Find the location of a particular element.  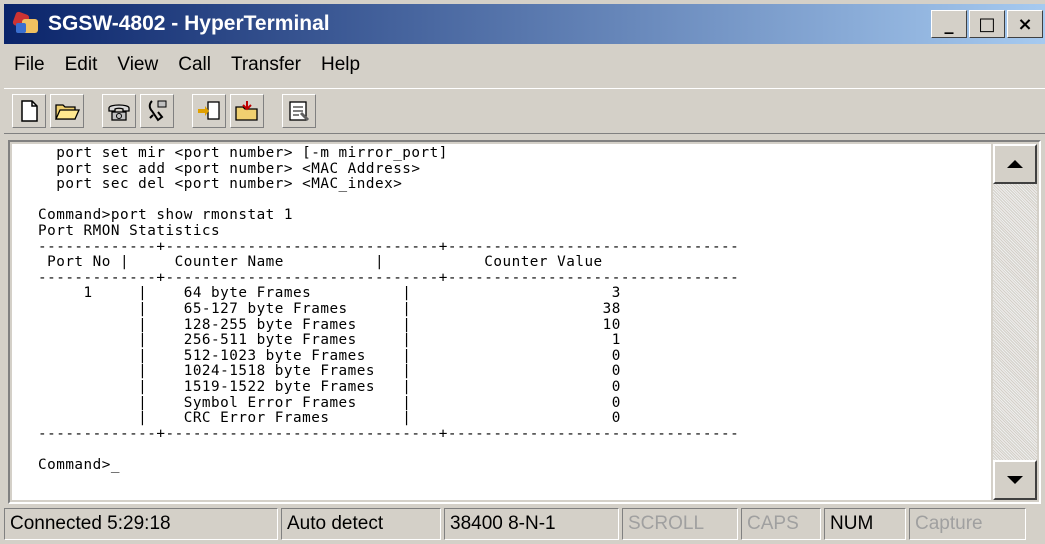

minimize-button: _ is located at coordinates (949, 24).